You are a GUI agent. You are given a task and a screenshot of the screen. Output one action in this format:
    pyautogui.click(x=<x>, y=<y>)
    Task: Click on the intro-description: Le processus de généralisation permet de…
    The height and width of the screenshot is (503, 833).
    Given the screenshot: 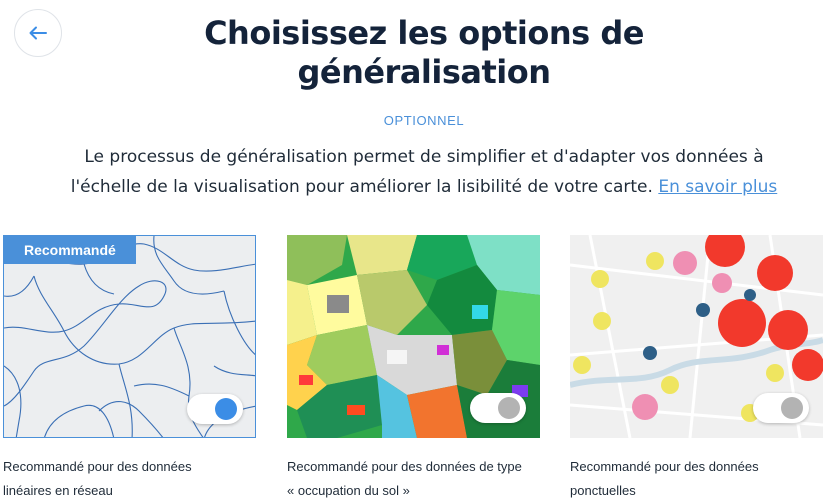 What is the action you would take?
    pyautogui.click(x=424, y=172)
    